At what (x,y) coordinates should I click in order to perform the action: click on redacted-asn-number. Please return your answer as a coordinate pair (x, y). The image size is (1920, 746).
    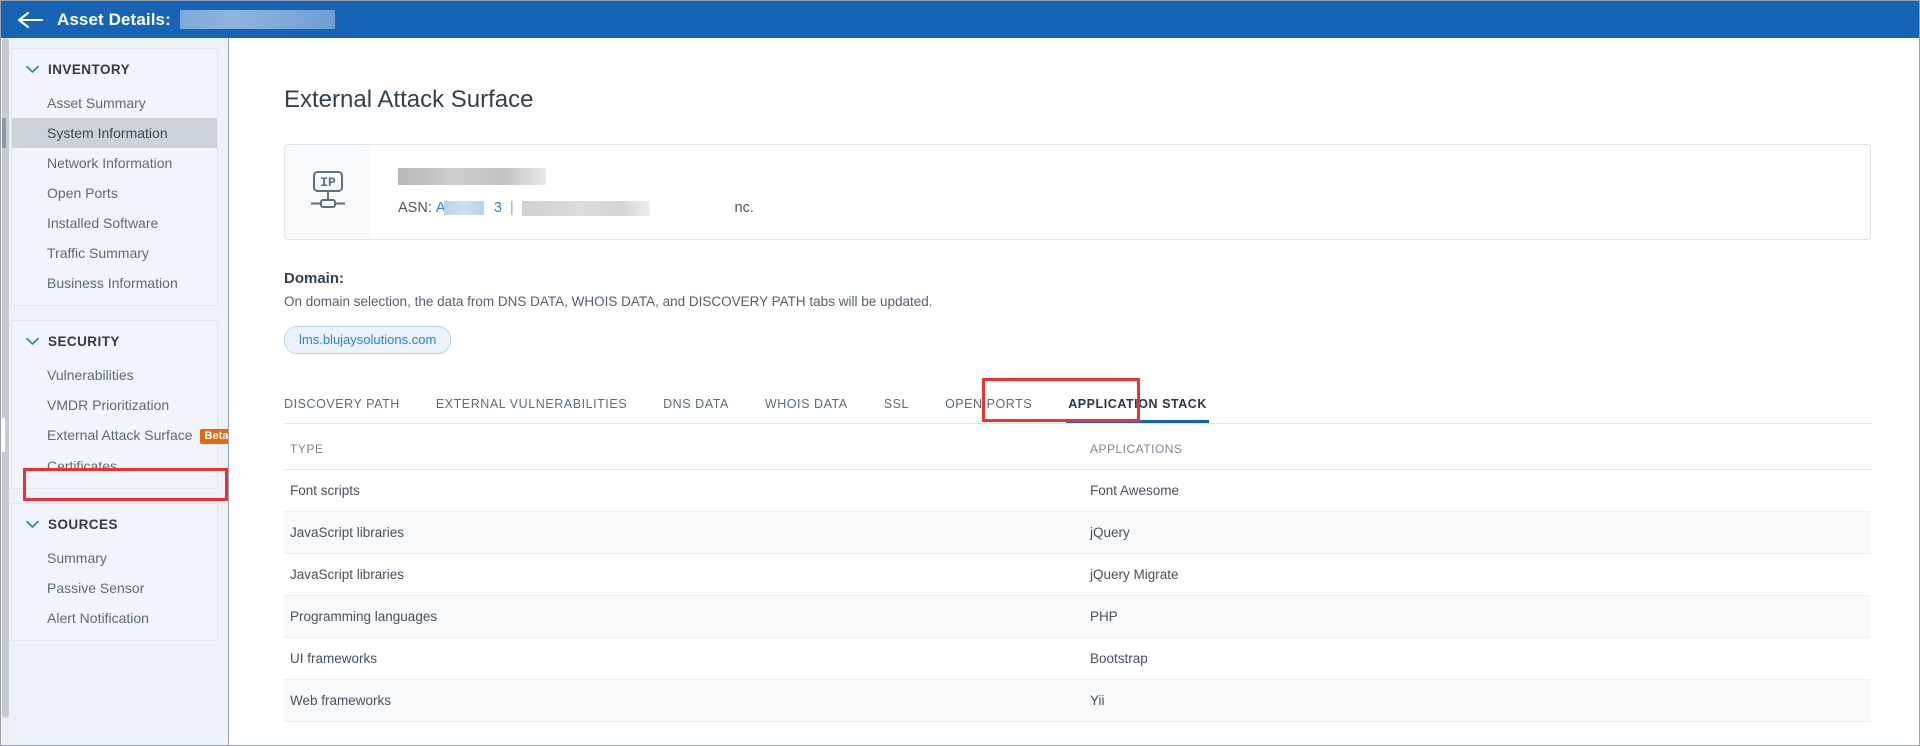
    Looking at the image, I should click on (463, 208).